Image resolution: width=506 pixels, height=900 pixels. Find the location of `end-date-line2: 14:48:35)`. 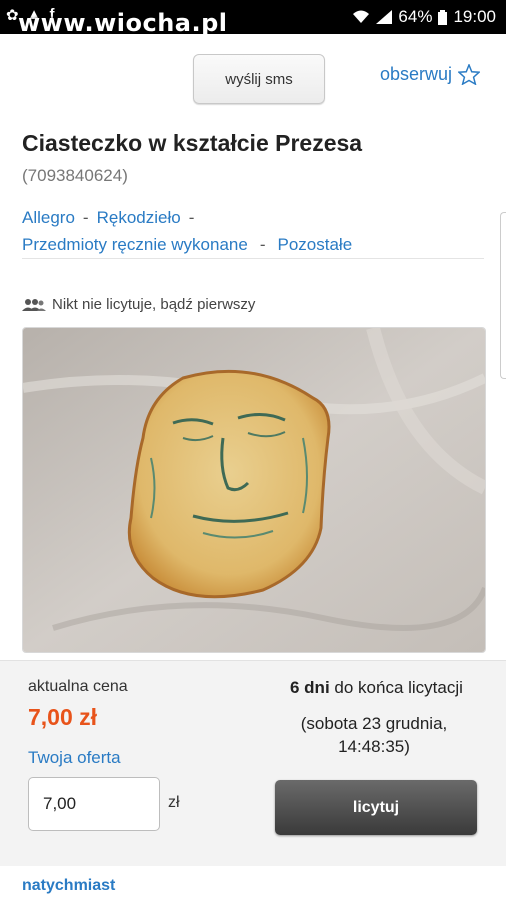

end-date-line2: 14:48:35) is located at coordinates (374, 746).